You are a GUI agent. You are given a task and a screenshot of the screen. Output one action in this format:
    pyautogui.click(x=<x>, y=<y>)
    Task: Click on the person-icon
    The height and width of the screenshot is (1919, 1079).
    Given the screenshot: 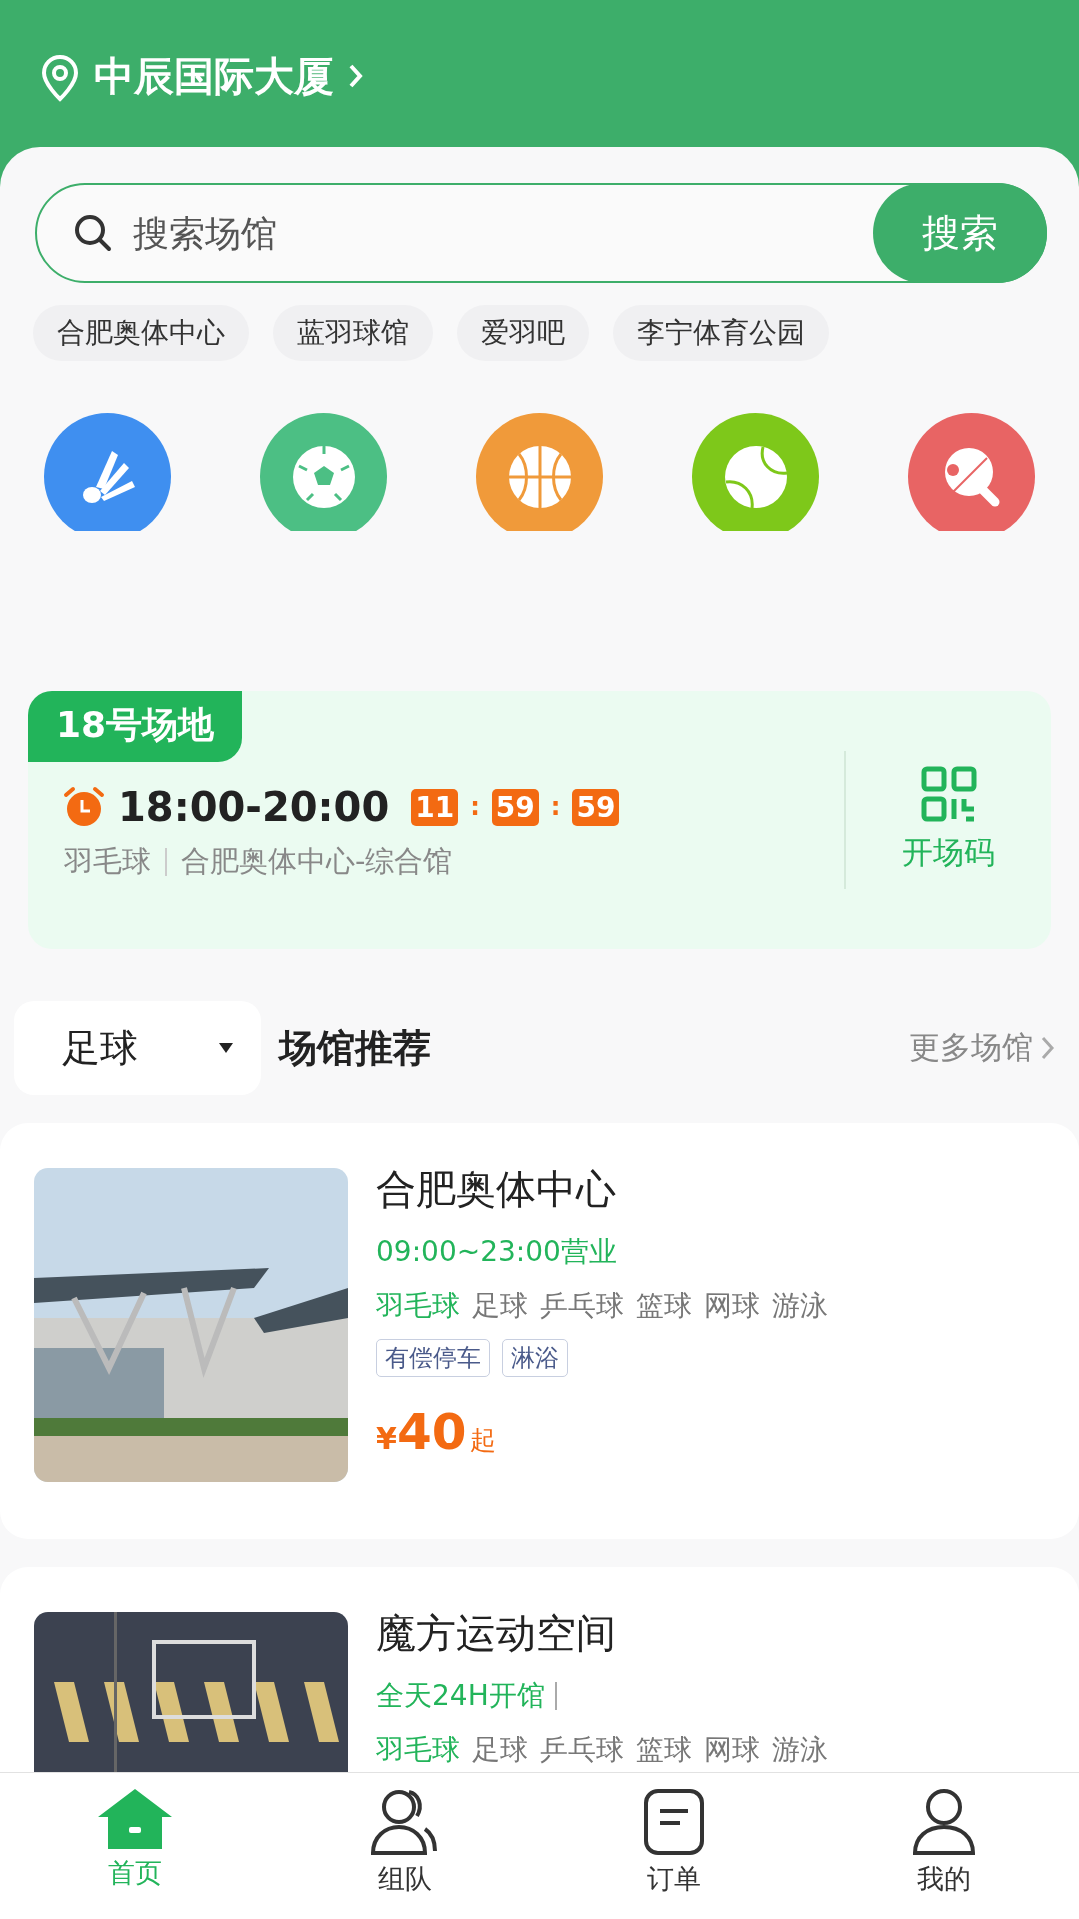 What is the action you would take?
    pyautogui.click(x=944, y=1822)
    